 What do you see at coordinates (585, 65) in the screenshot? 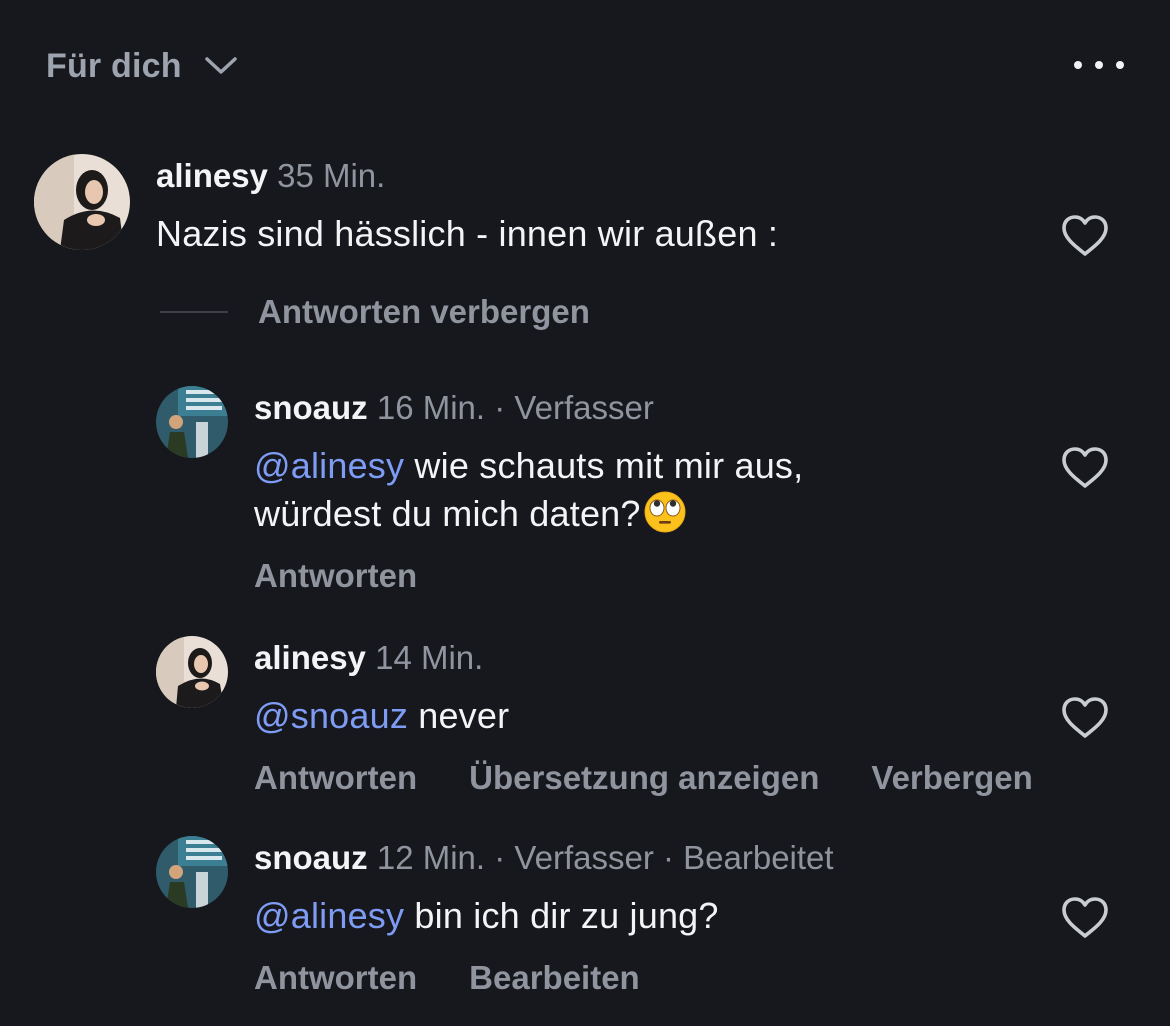
I see `feed-header: Für dich` at bounding box center [585, 65].